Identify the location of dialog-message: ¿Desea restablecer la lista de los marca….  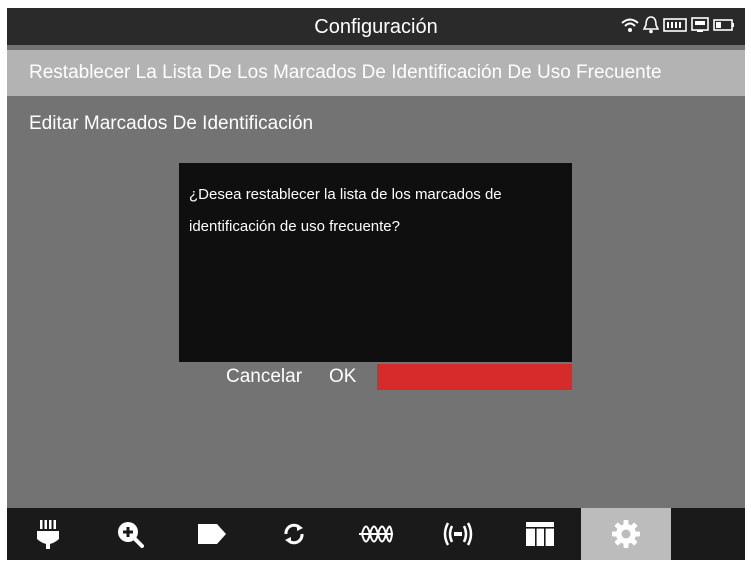
(375, 211).